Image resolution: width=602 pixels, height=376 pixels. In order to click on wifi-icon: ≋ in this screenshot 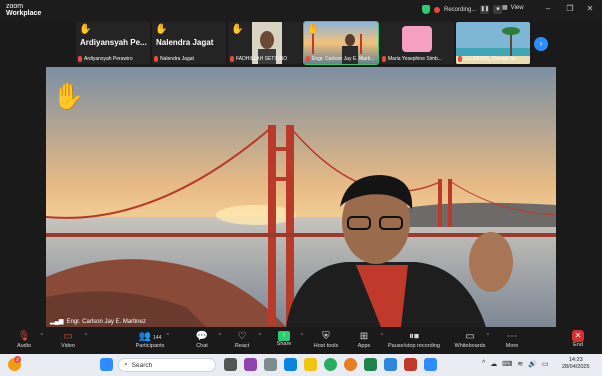, I will do `click(520, 364)`.